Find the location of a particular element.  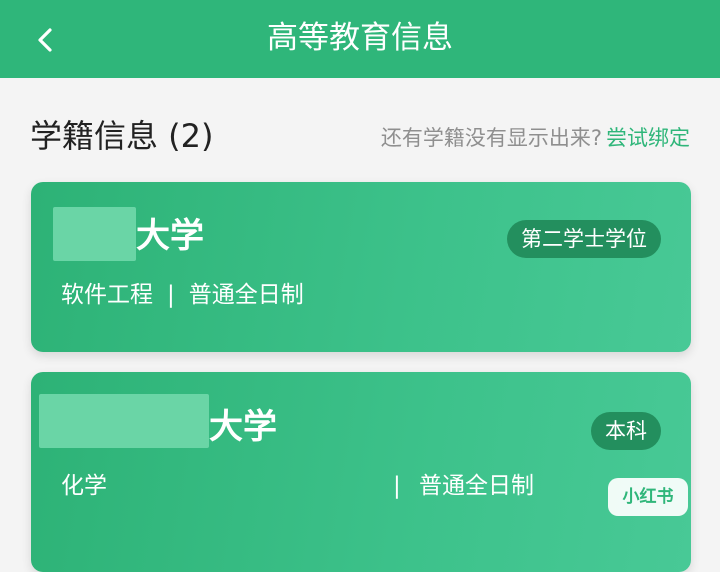

page-title: 高等教育信息 is located at coordinates (360, 38).